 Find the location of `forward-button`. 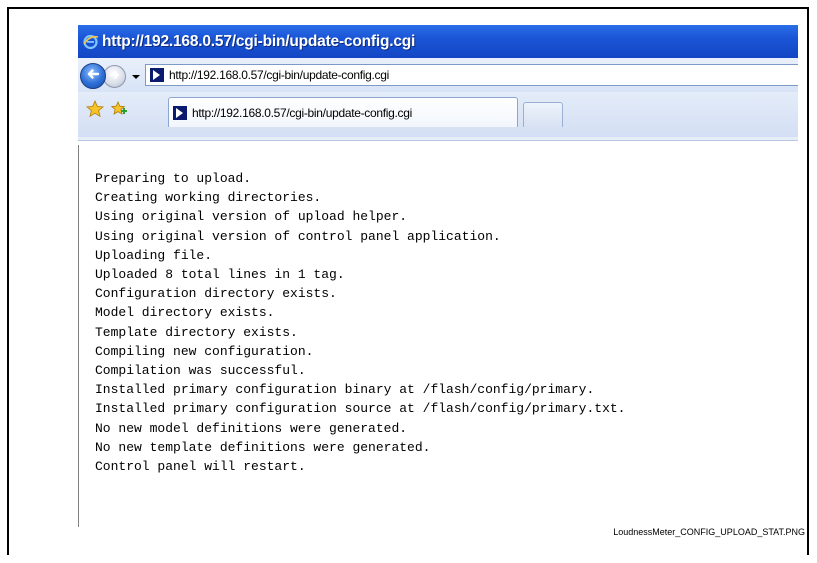

forward-button is located at coordinates (114, 76).